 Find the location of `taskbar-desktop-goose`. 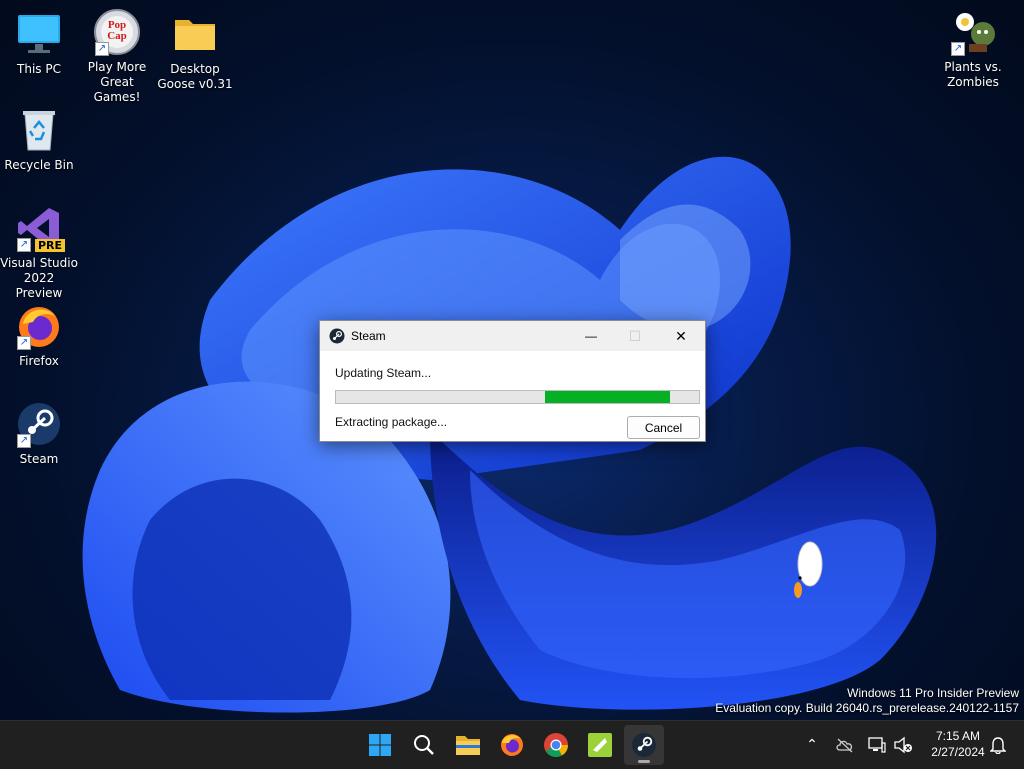

taskbar-desktop-goose is located at coordinates (600, 745).